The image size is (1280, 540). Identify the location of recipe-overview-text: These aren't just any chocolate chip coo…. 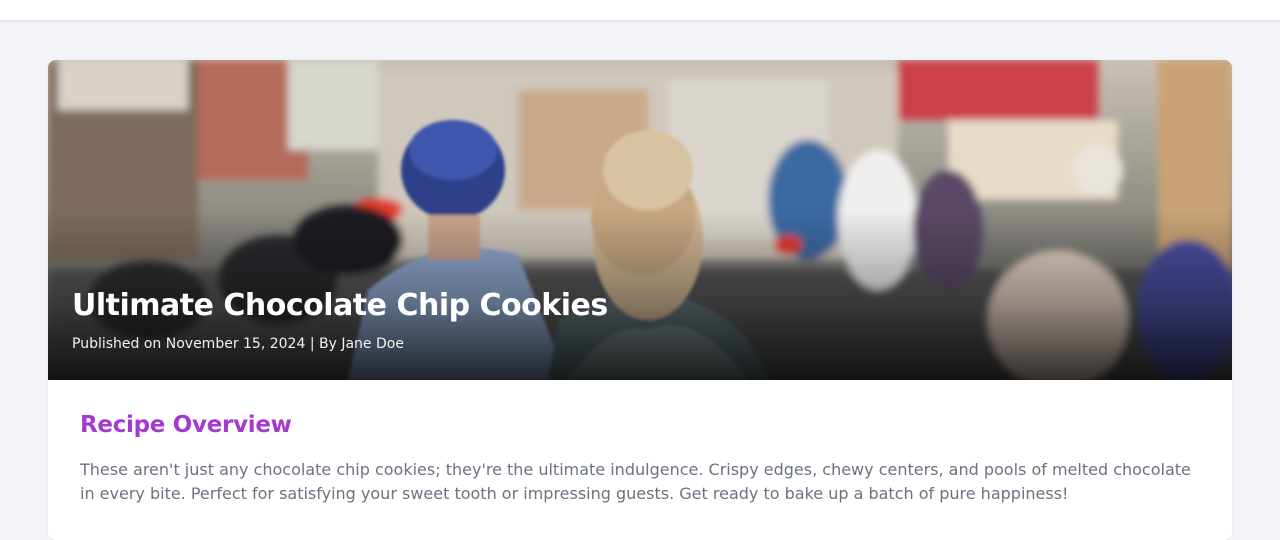
(635, 481).